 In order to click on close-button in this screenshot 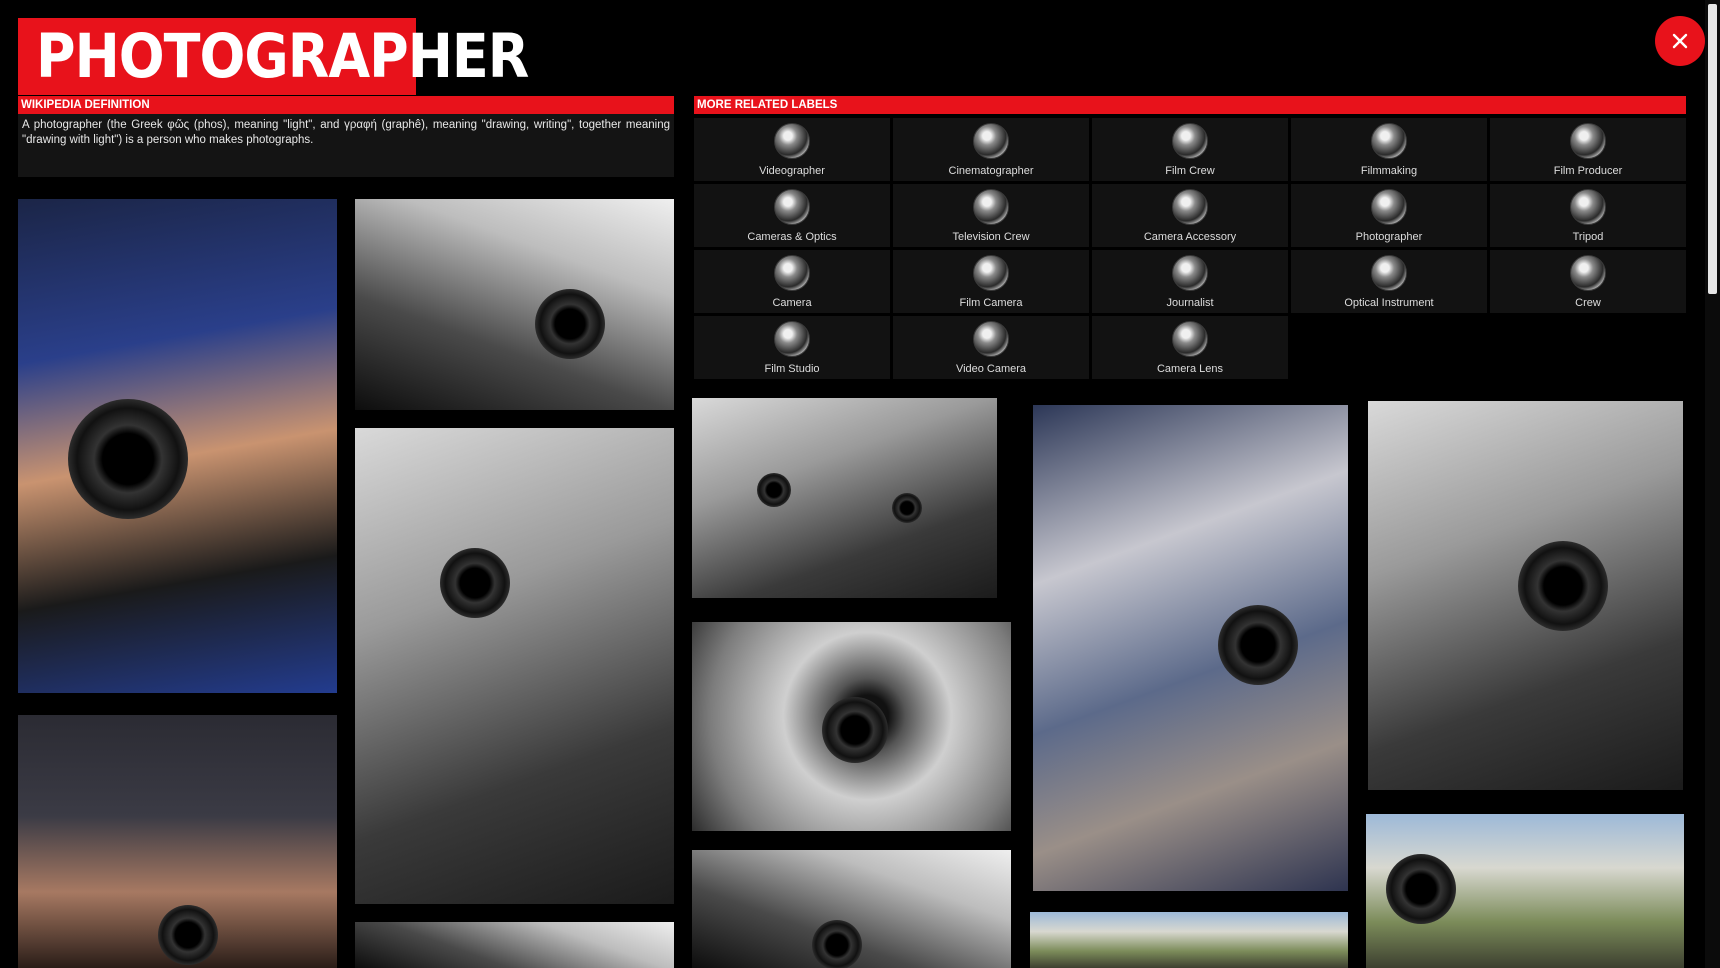, I will do `click(1680, 41)`.